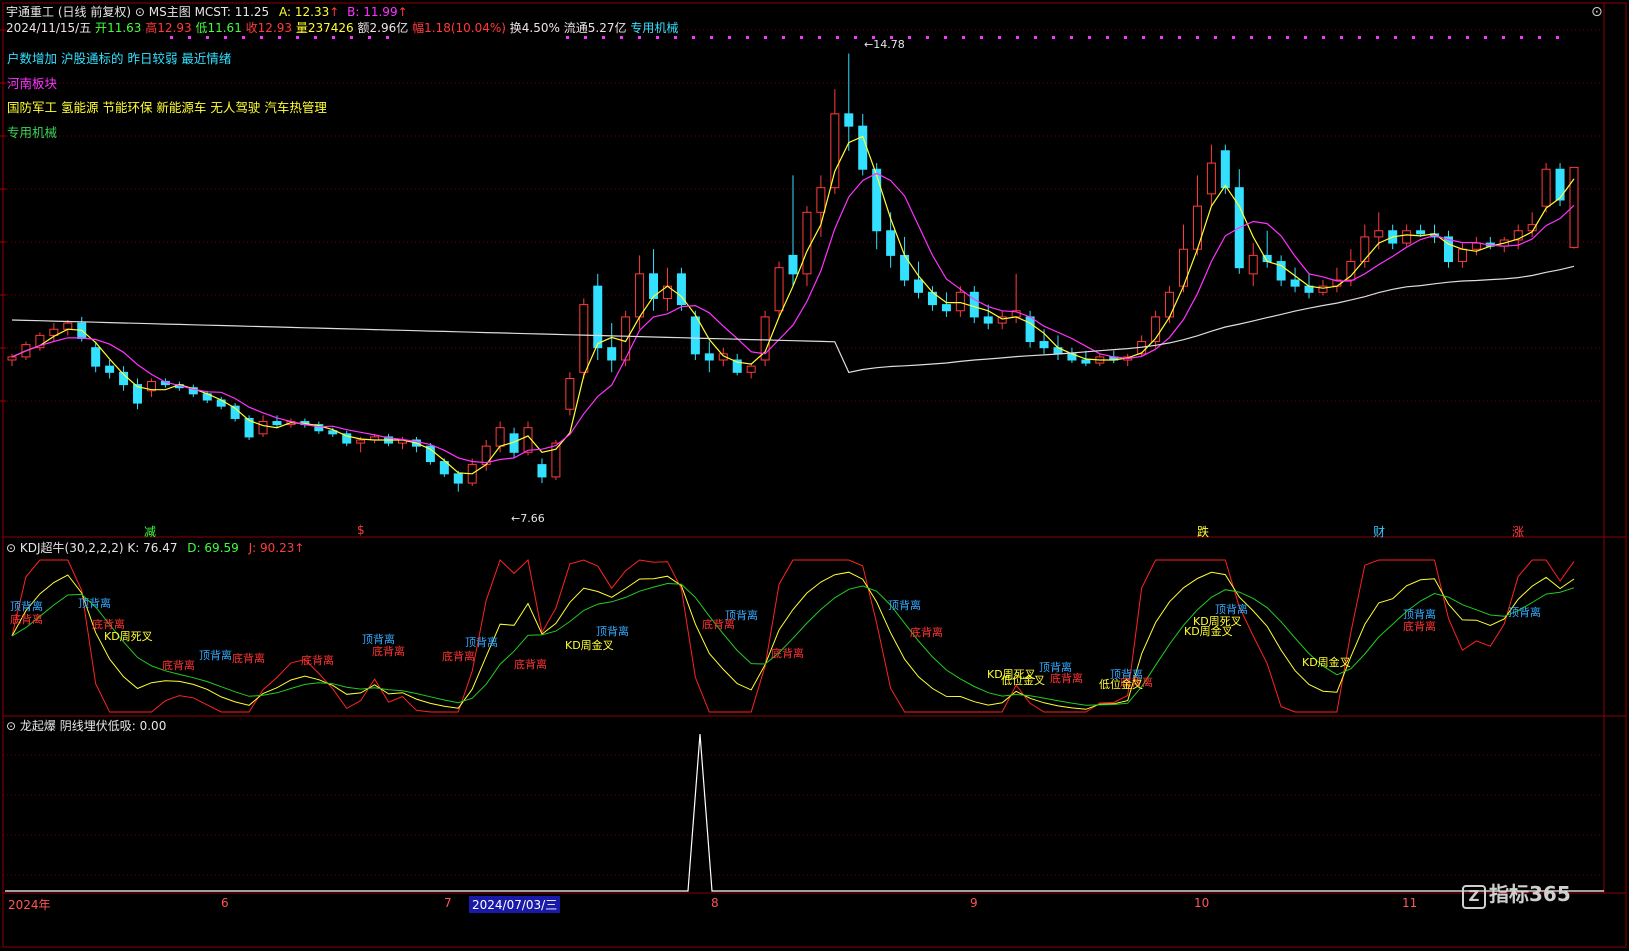 The width and height of the screenshot is (1629, 951). What do you see at coordinates (1518, 531) in the screenshot?
I see `event-mark-rise: 涨` at bounding box center [1518, 531].